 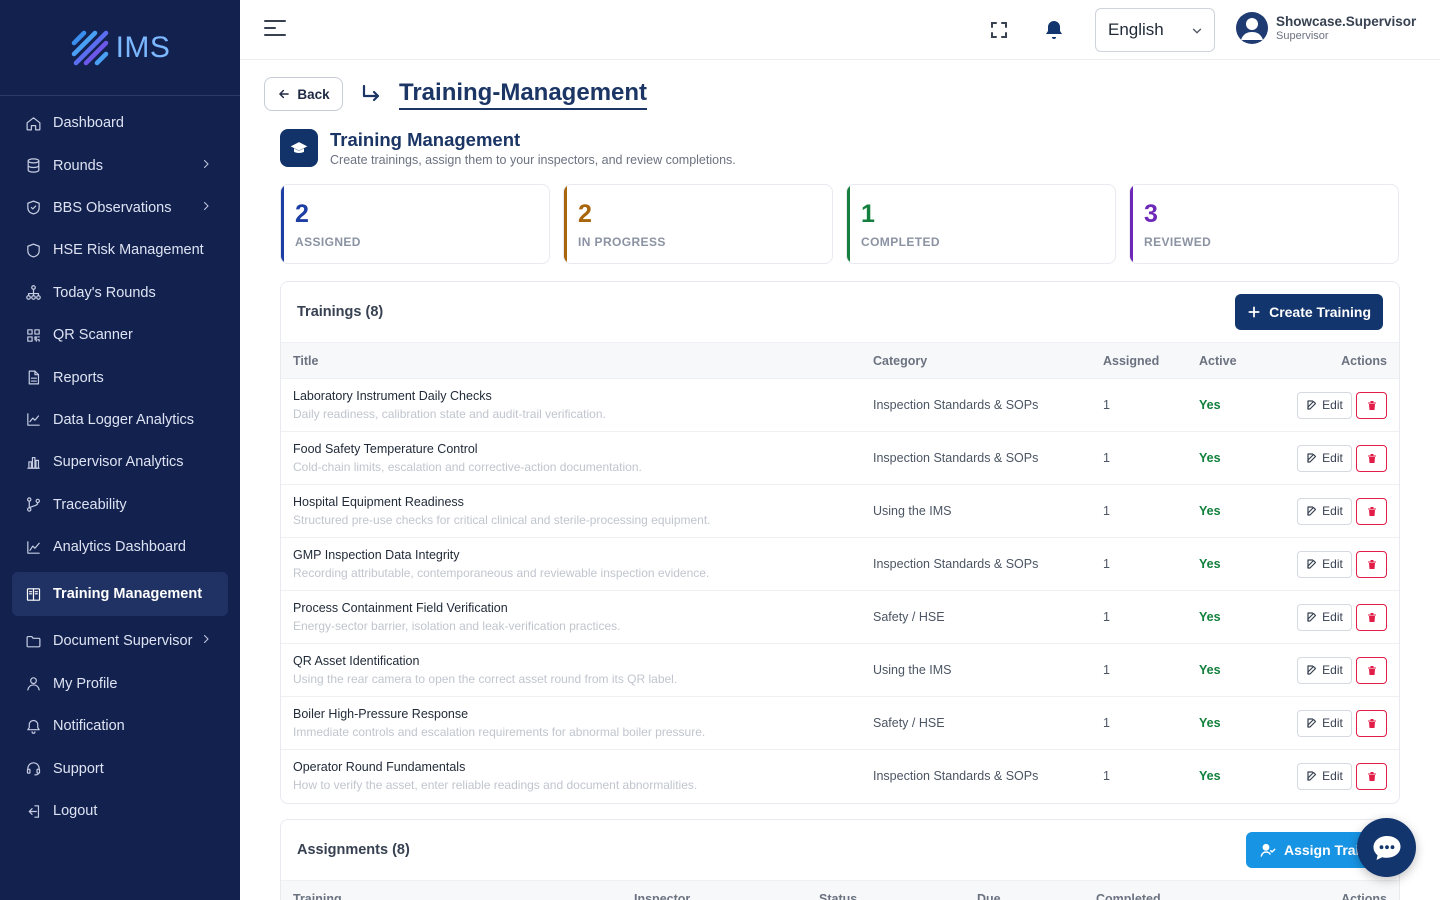 What do you see at coordinates (120, 208) in the screenshot?
I see `sidebar-item-bbs-observations: BBS Observations` at bounding box center [120, 208].